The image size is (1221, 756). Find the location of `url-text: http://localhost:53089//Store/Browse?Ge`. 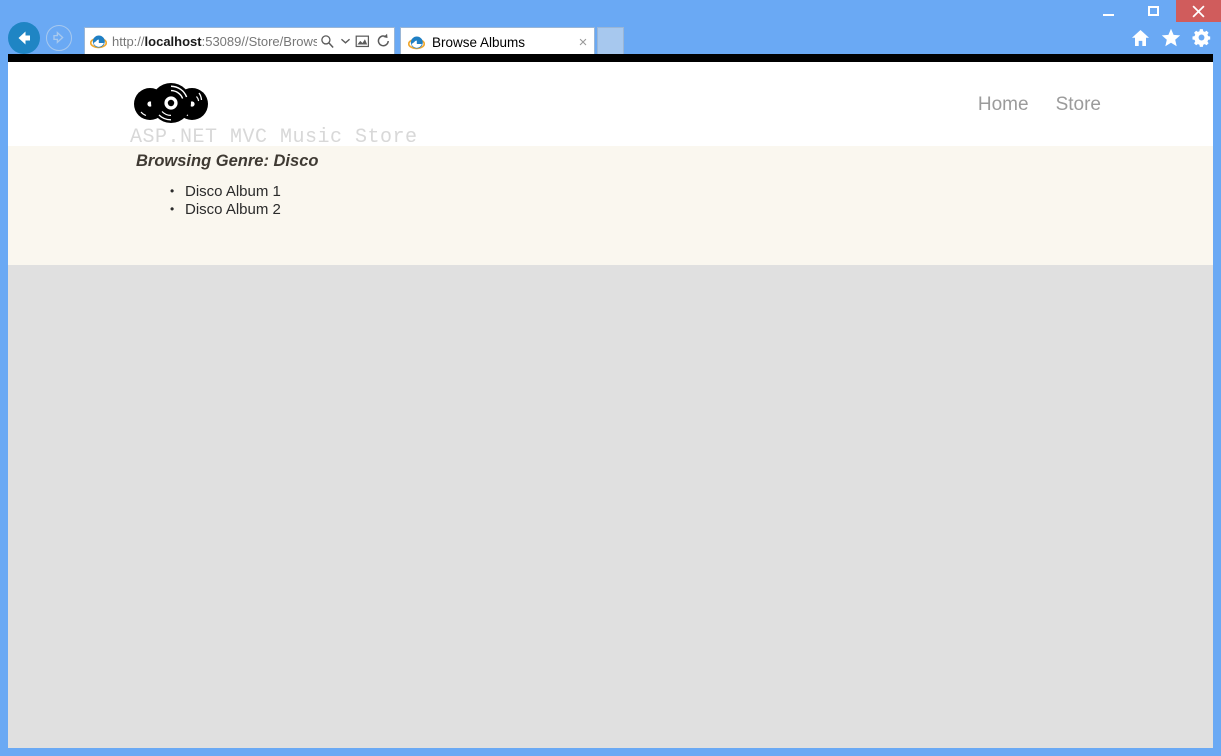

url-text: http://localhost:53089//Store/Browse?Ge is located at coordinates (214, 41).